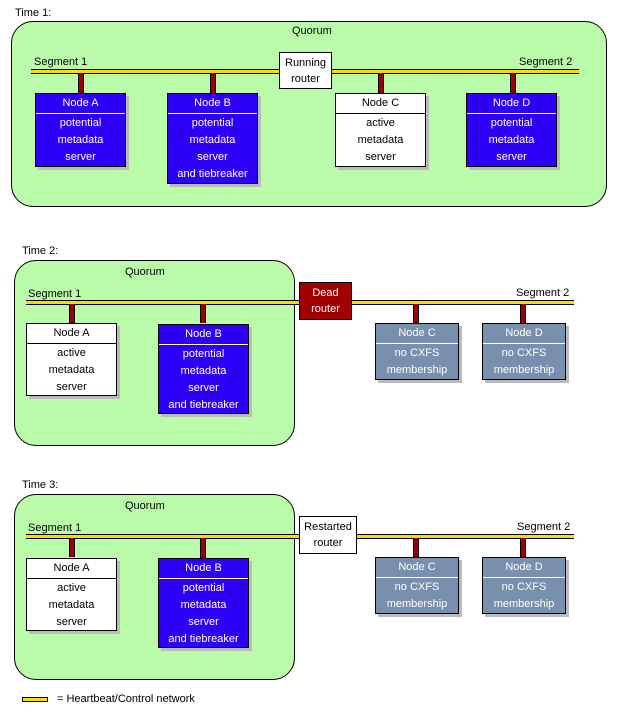  I want to click on heartbeat-network-swatch, so click(35, 699).